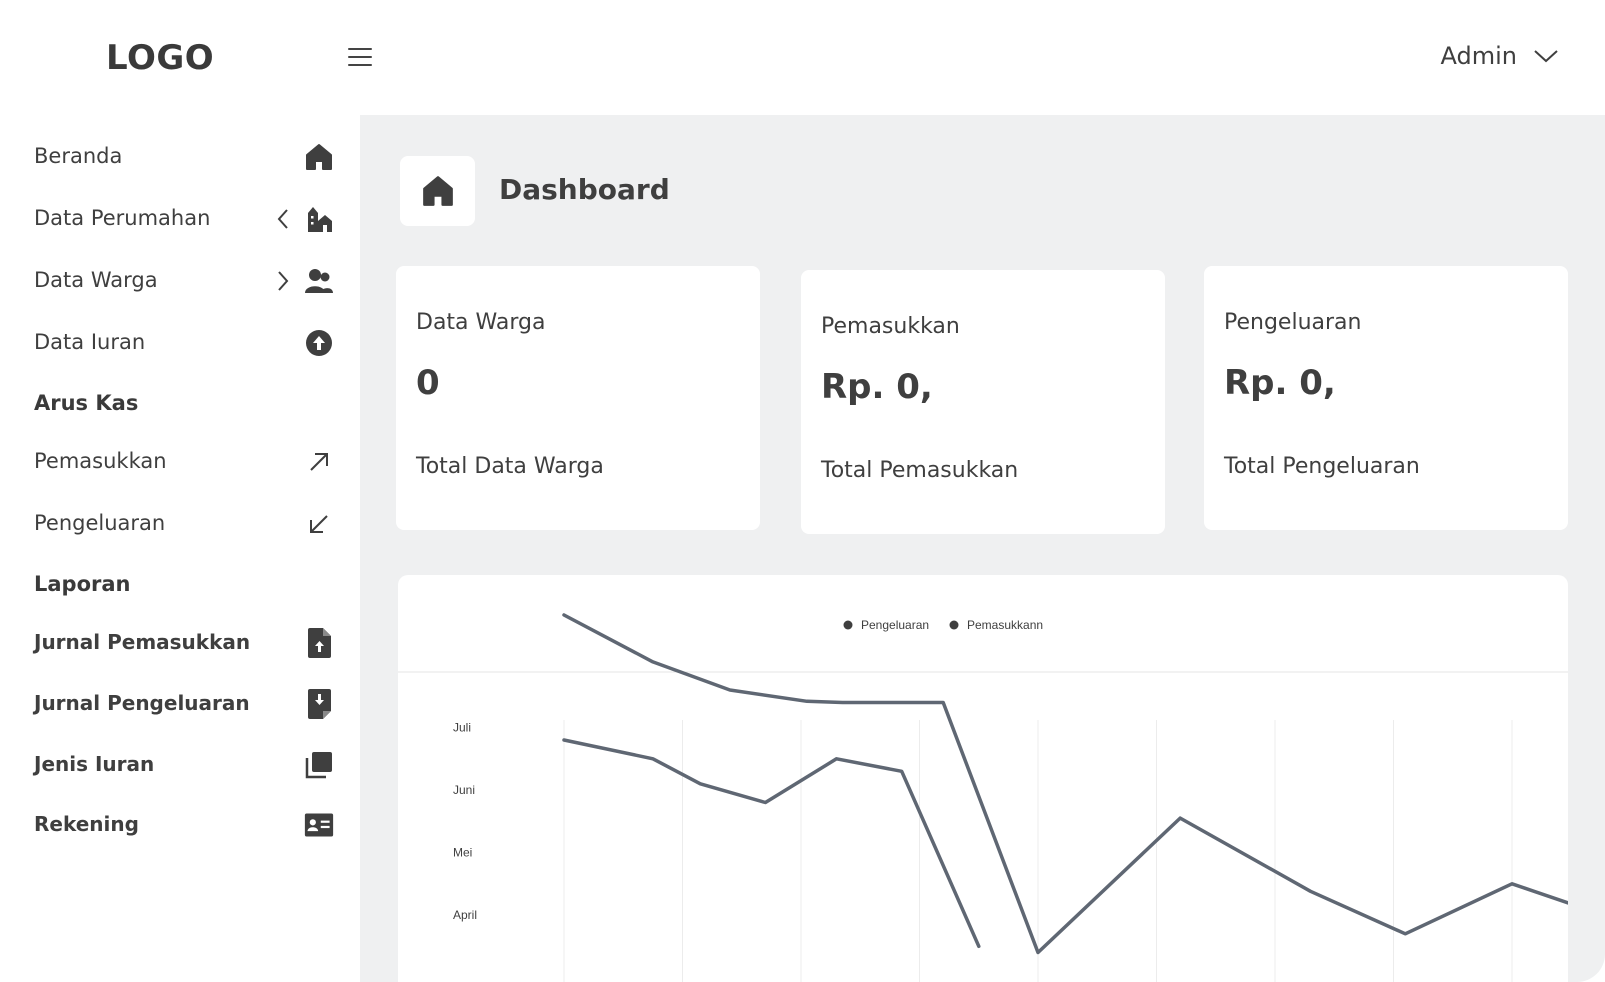 This screenshot has width=1605, height=982. I want to click on hamburger-menu-icon, so click(360, 57).